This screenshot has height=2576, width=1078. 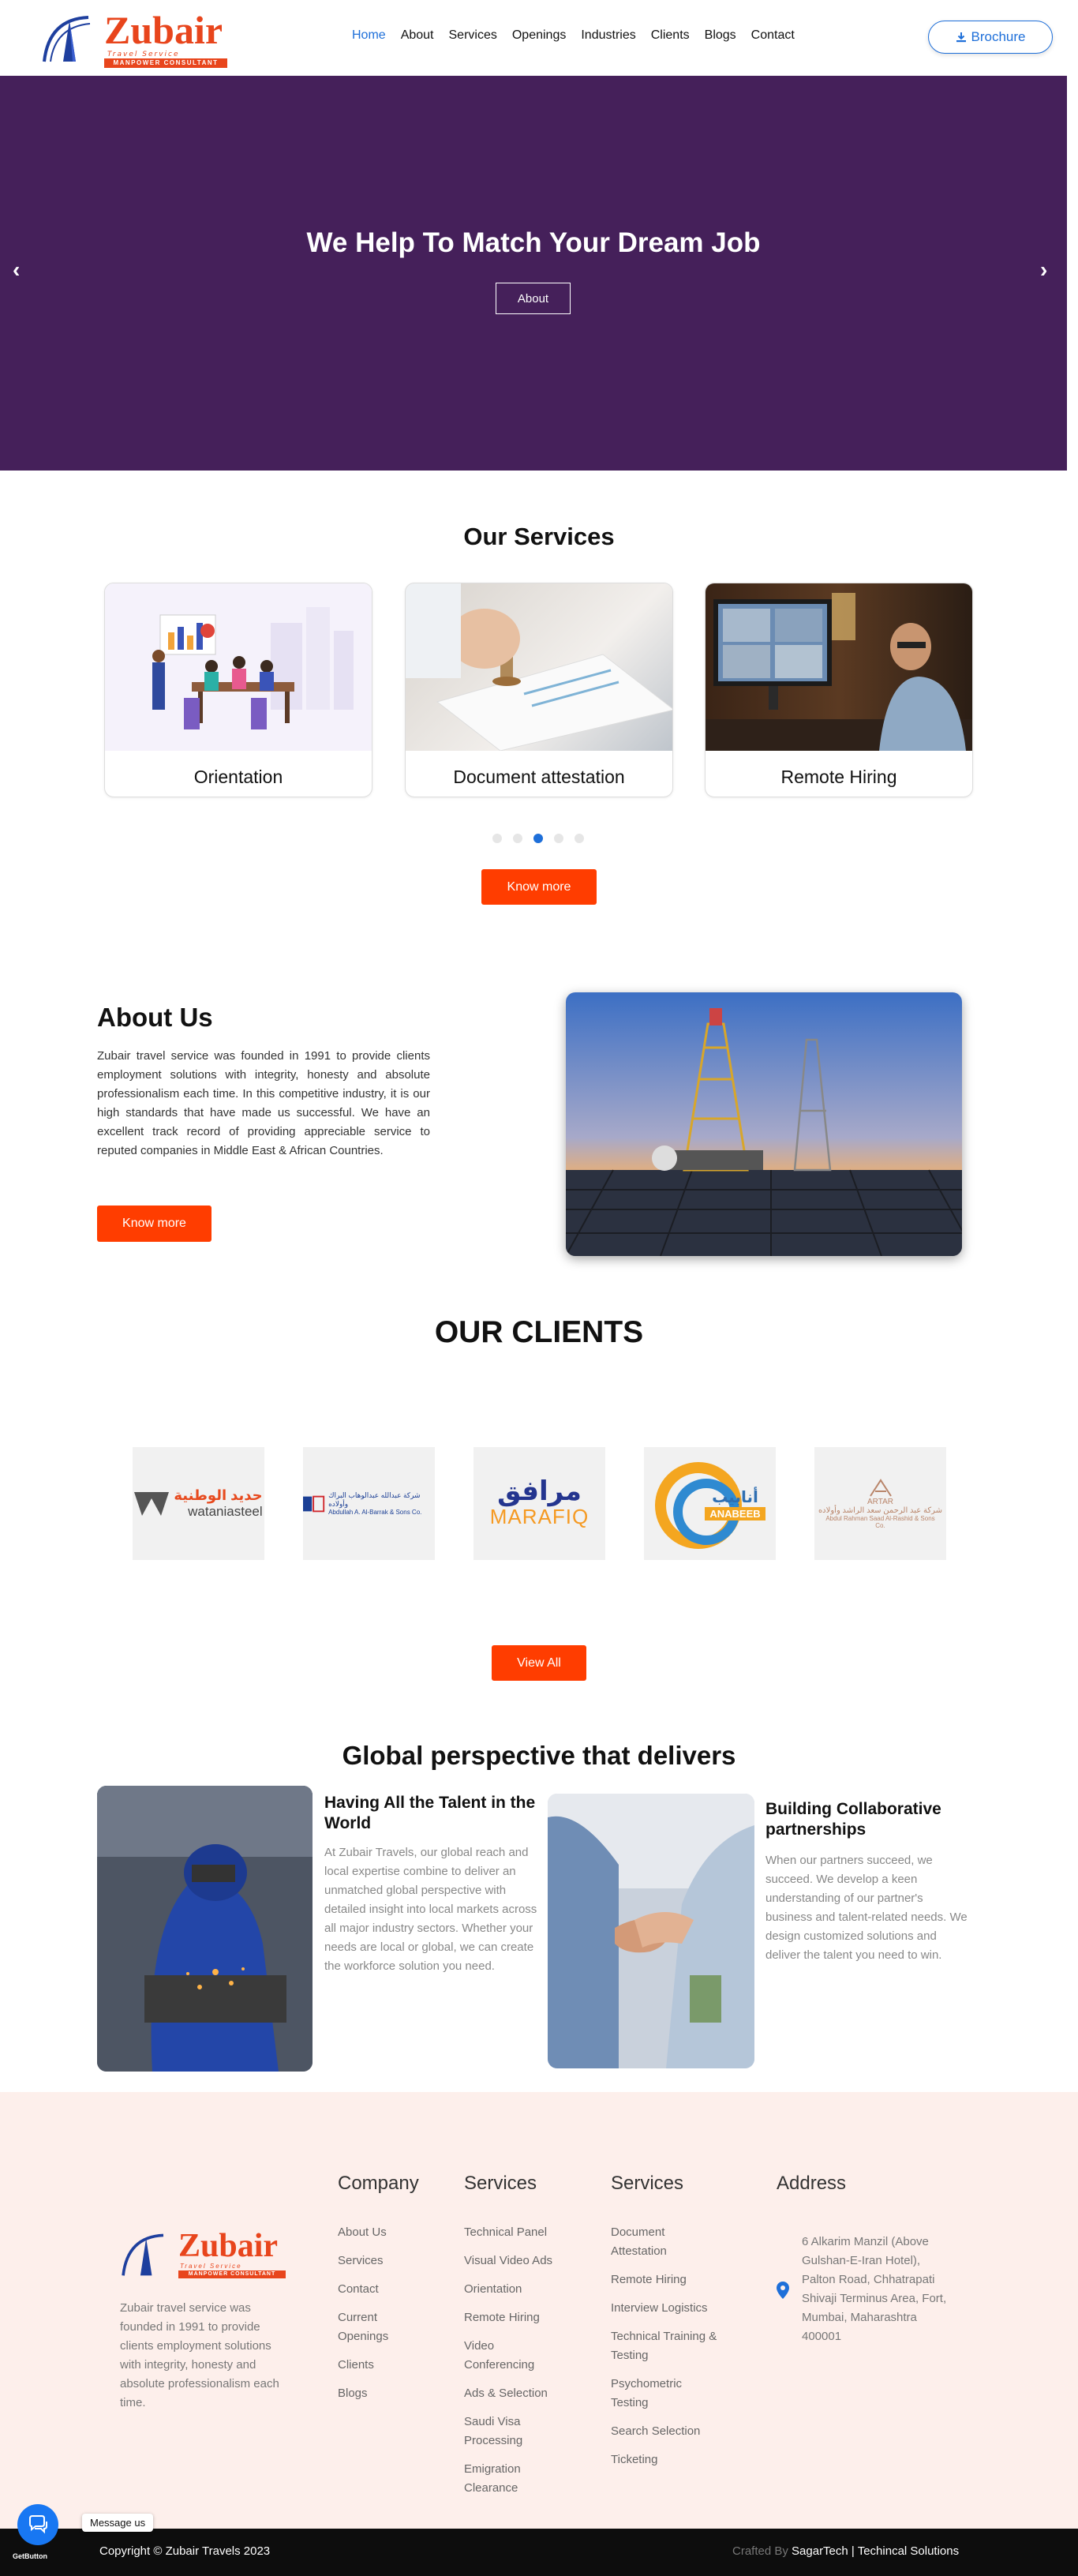 I want to click on service-card-document-attestation: Document attestation, so click(x=539, y=690).